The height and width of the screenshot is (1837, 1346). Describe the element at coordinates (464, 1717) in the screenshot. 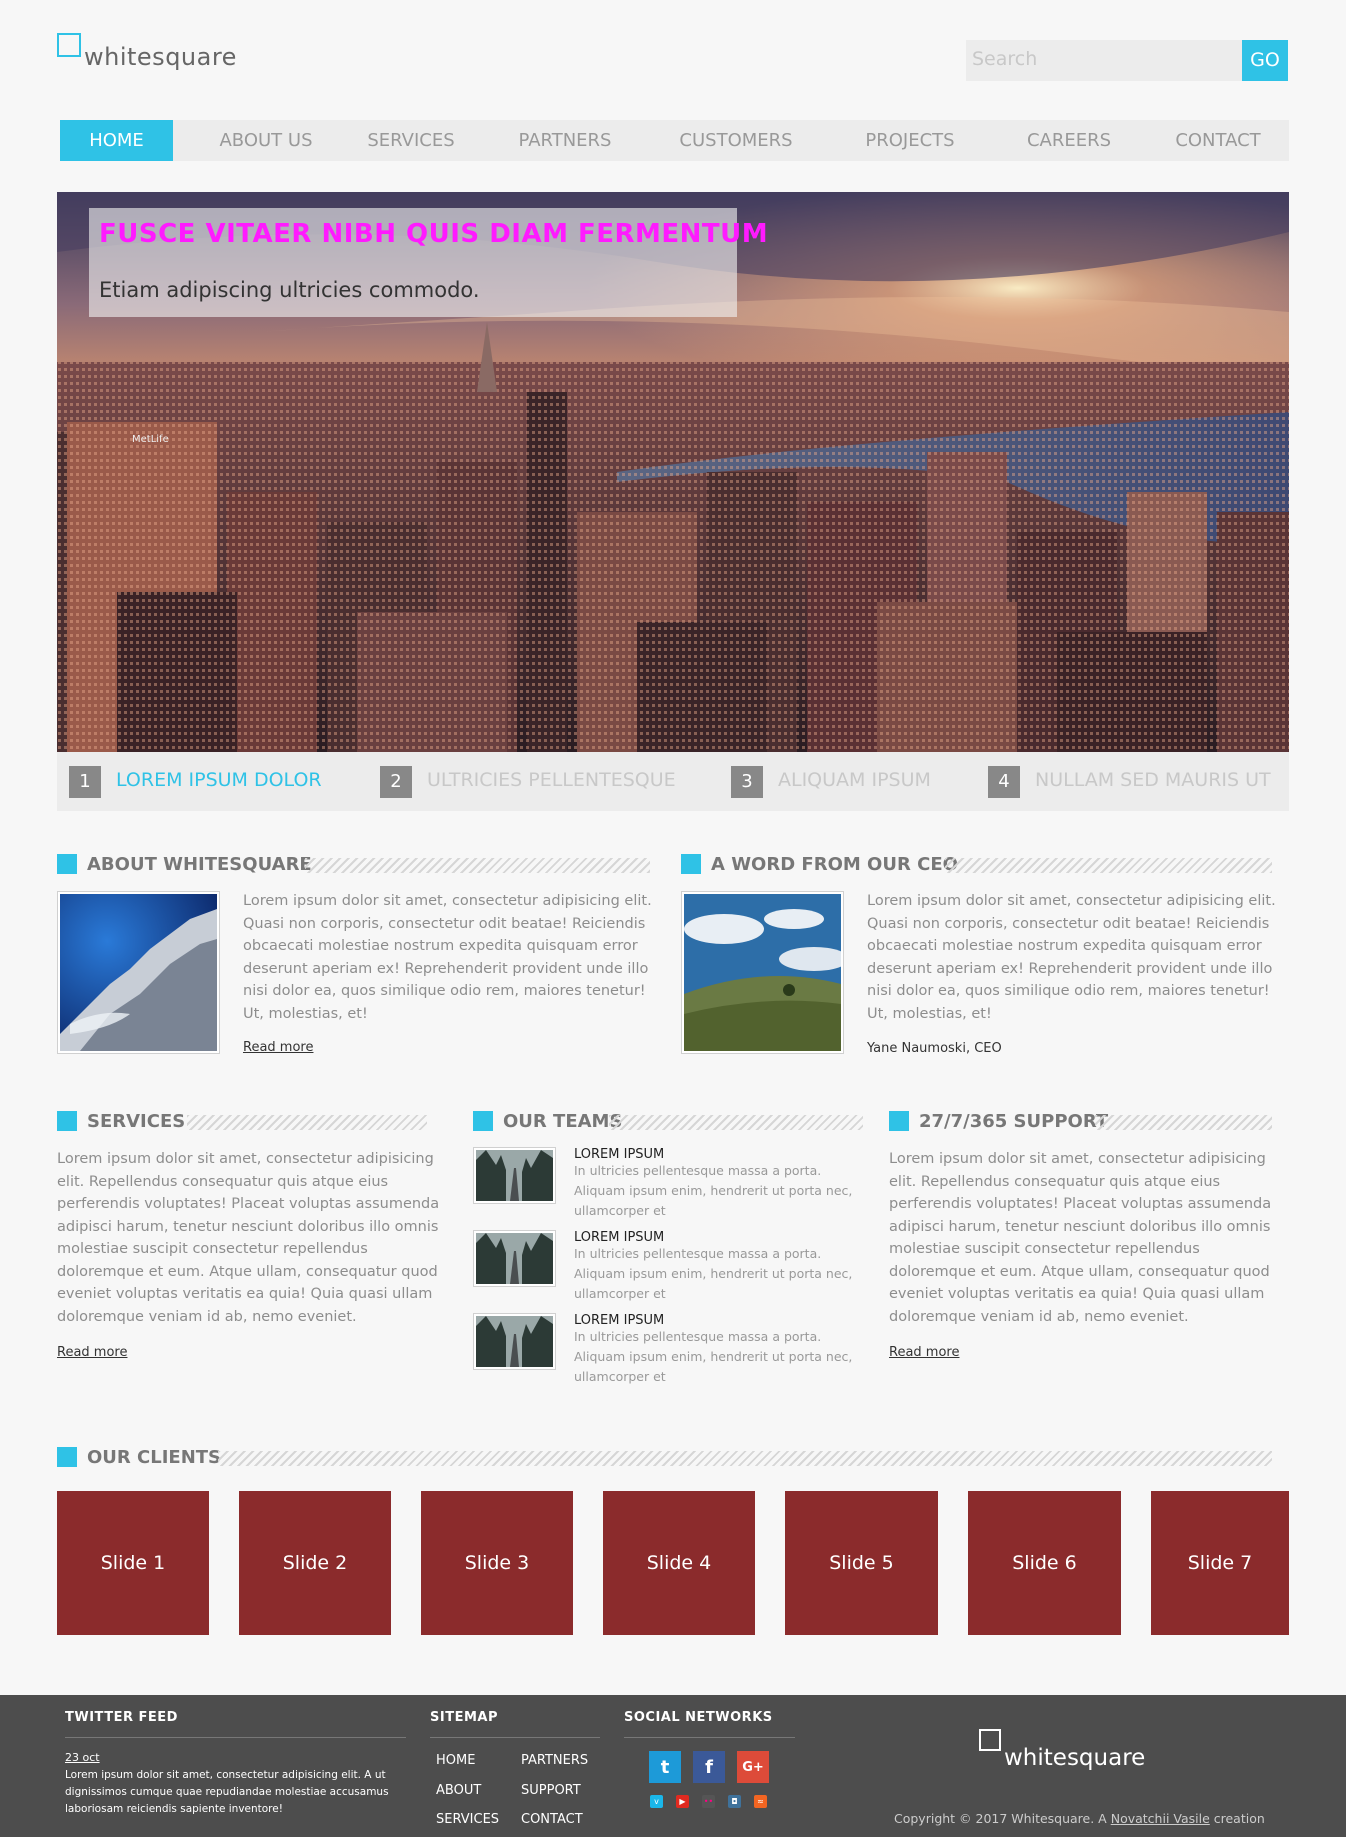

I see `sitemap-heading: SITEMAP` at that location.